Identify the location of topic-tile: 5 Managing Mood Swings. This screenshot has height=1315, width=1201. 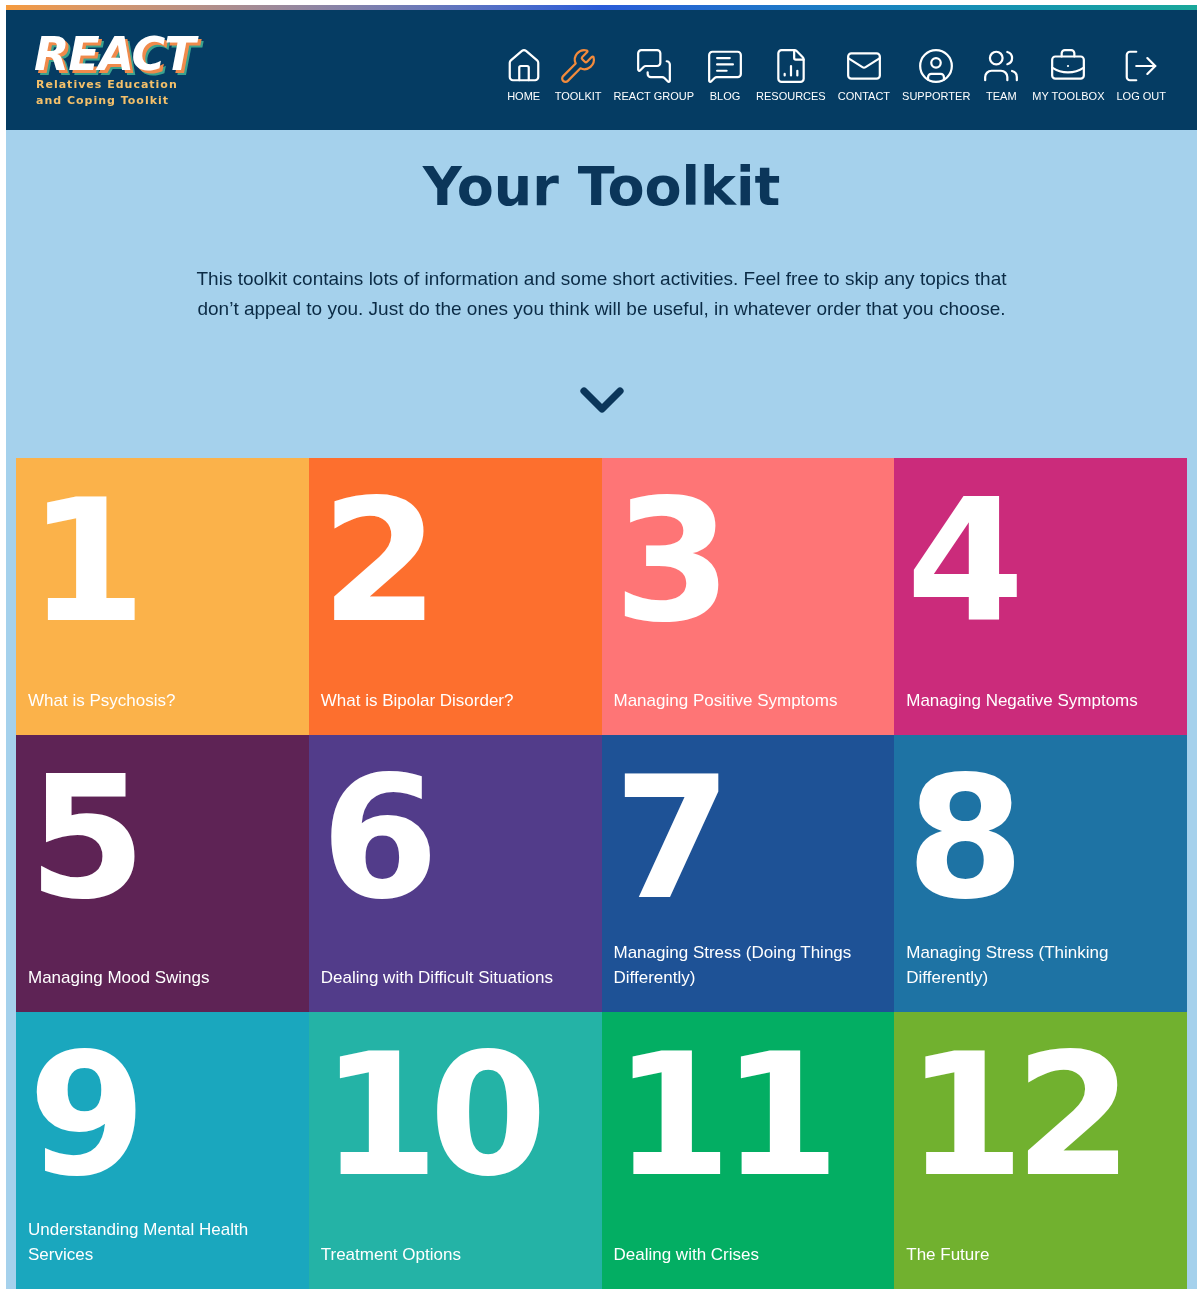
(162, 873).